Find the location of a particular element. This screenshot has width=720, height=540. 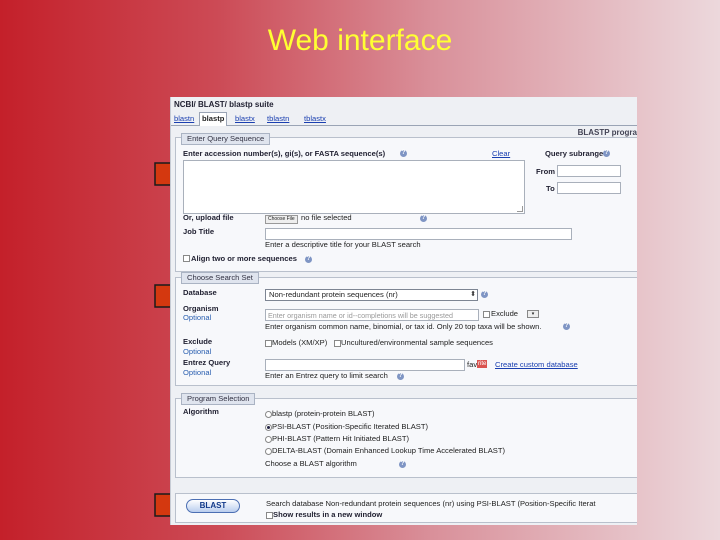

database-label: Database is located at coordinates (200, 292).